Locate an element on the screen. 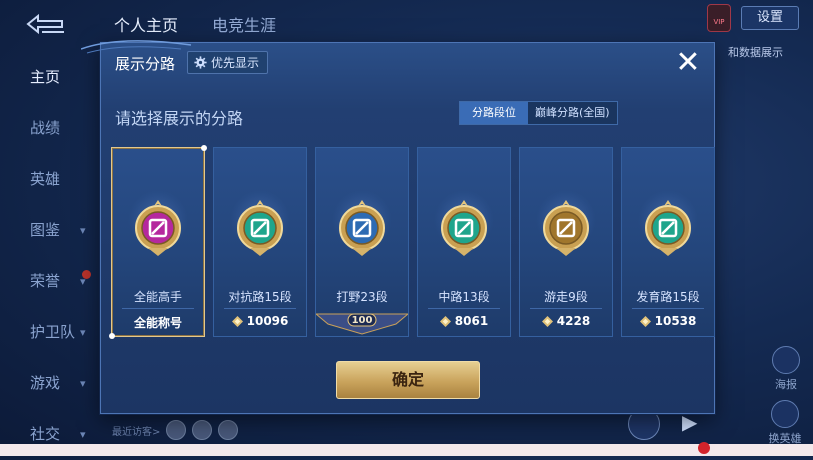 The height and width of the screenshot is (460, 813). card-foot-text: 全能称号 is located at coordinates (157, 323).